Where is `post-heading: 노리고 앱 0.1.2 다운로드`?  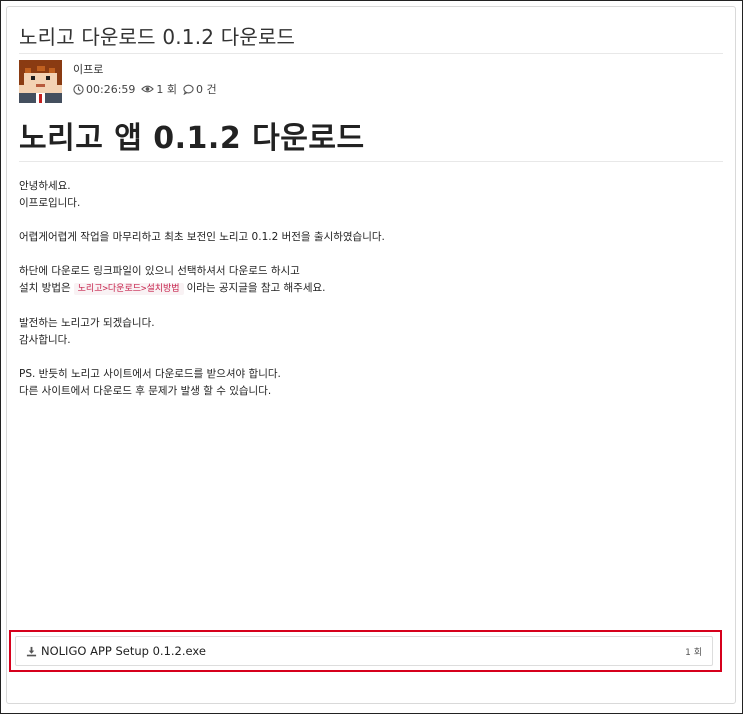
post-heading: 노리고 앱 0.1.2 다운로드 is located at coordinates (192, 138).